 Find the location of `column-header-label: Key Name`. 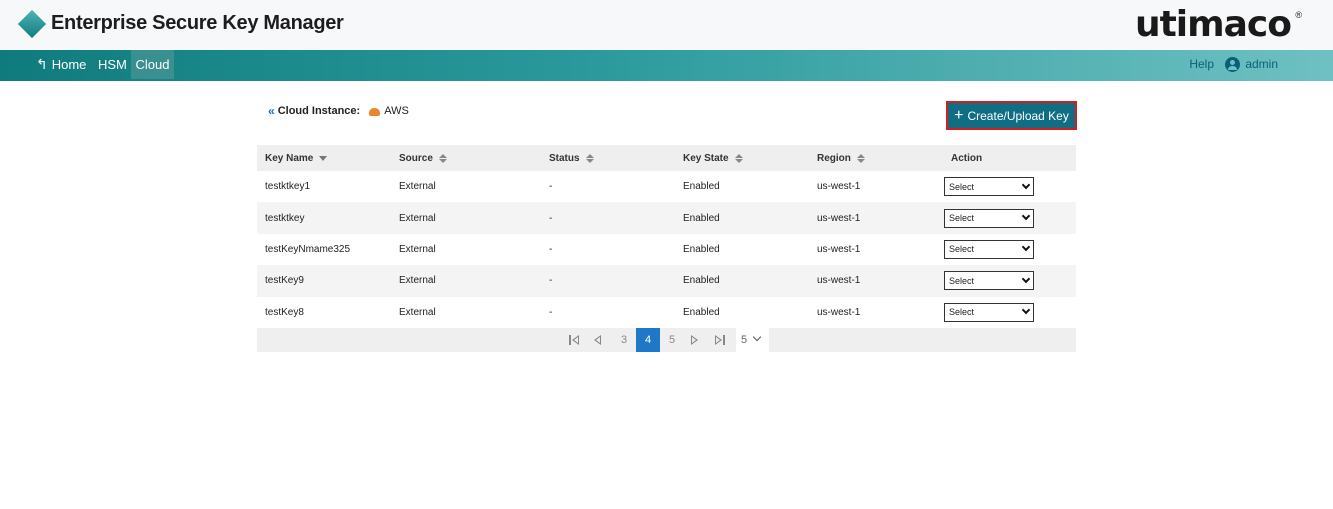

column-header-label: Key Name is located at coordinates (289, 158).